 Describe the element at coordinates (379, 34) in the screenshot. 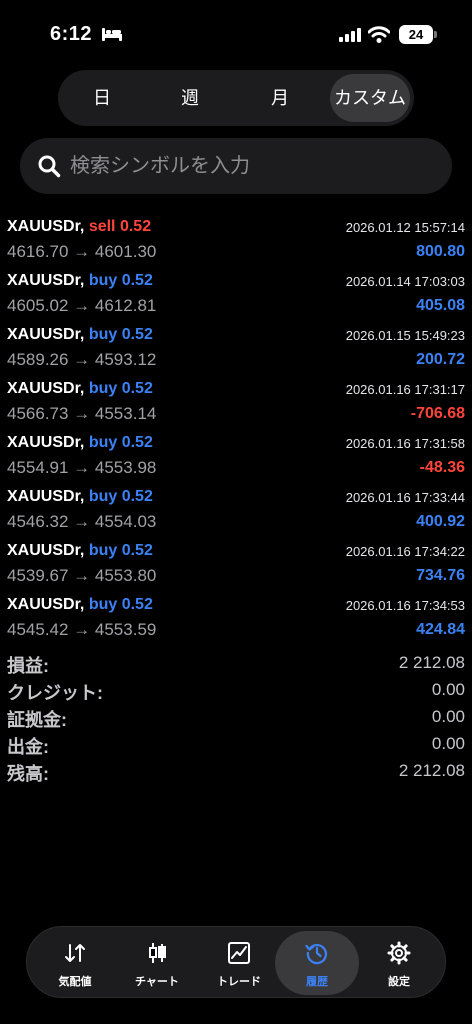

I see `wifi-icon` at that location.